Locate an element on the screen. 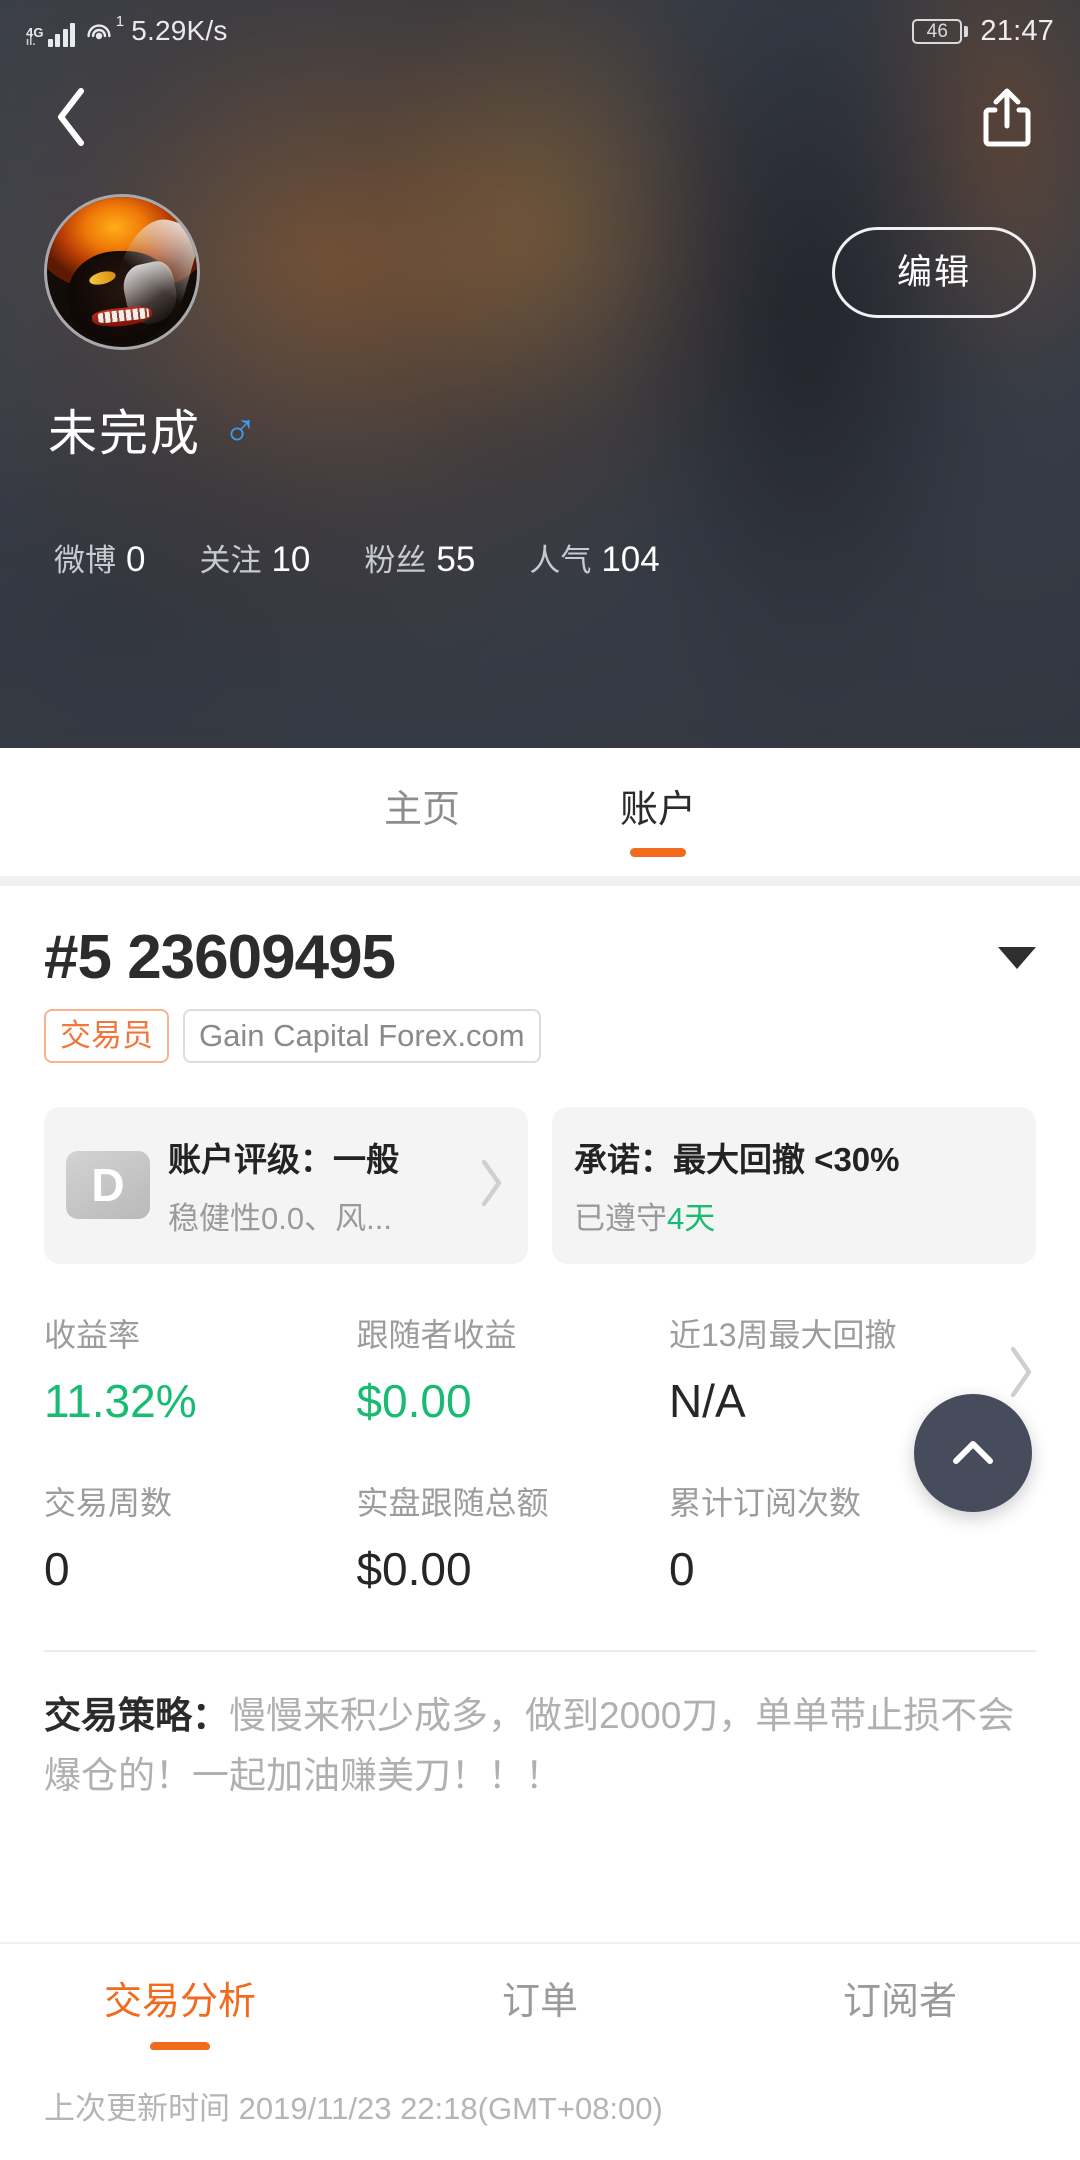 Image resolution: width=1080 pixels, height=2160 pixels. battery-icon: 46 is located at coordinates (940, 31).